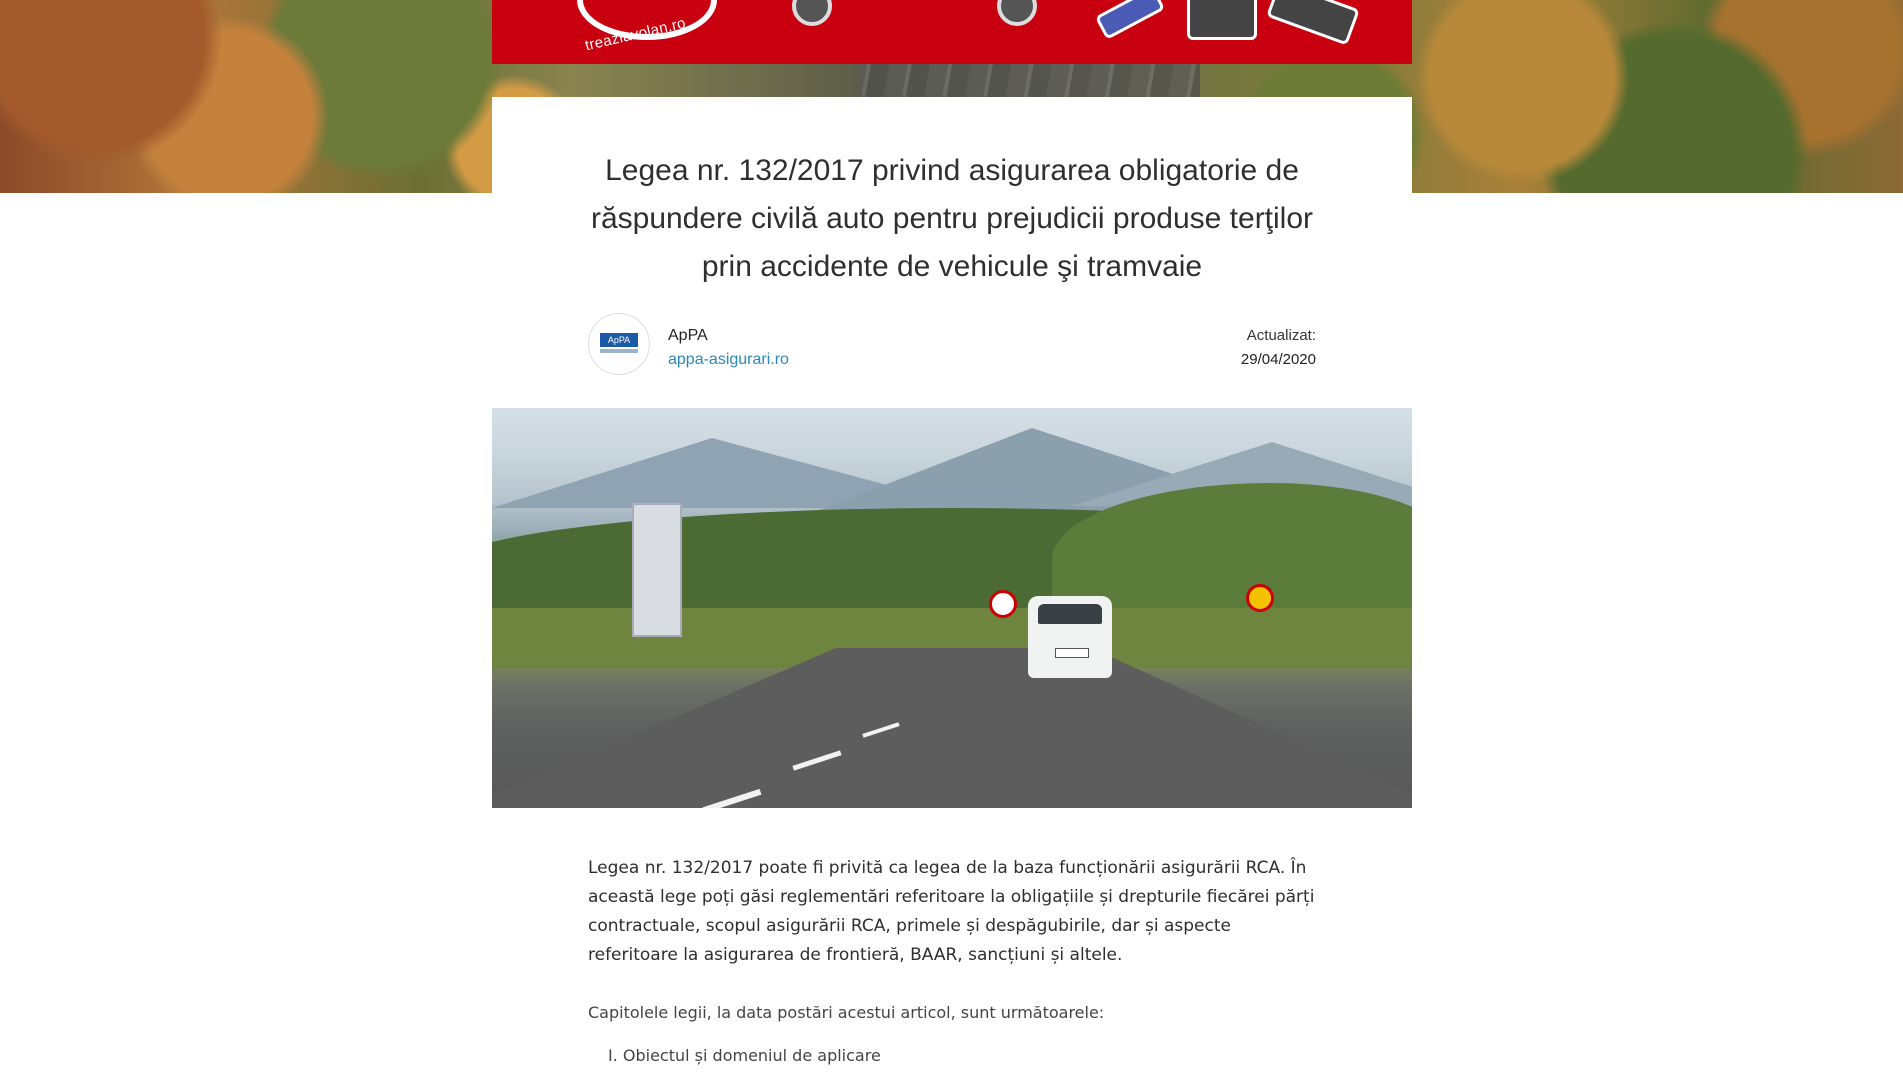 The height and width of the screenshot is (1080, 1903). I want to click on avatar-logo-subline, so click(619, 351).